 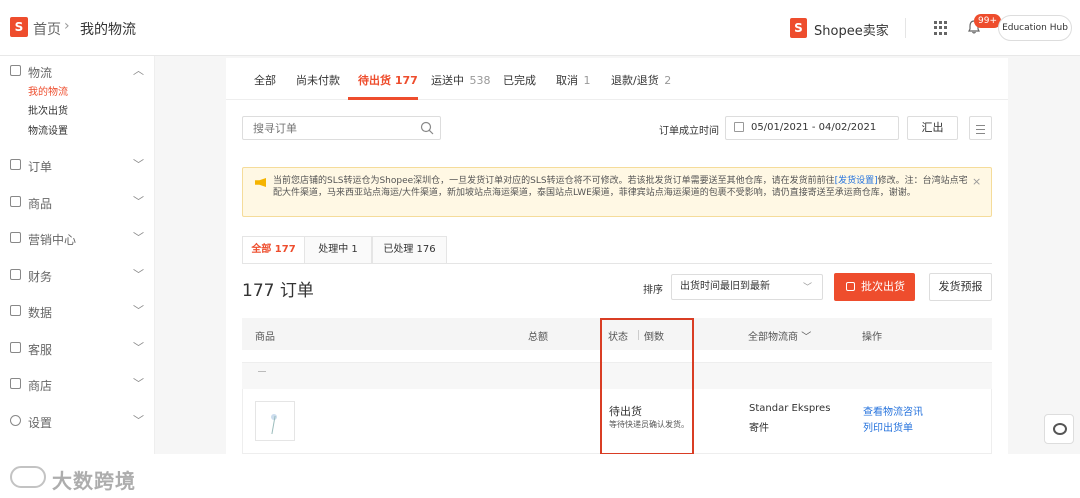 What do you see at coordinates (77, 348) in the screenshot?
I see `sidebar-group-customer-service: 客服 ﹀` at bounding box center [77, 348].